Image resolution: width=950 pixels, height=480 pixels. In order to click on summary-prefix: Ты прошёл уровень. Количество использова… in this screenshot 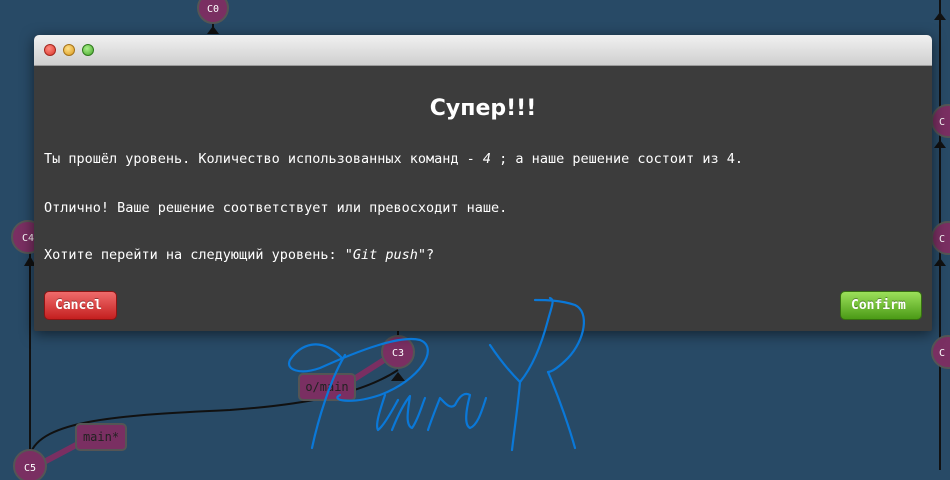, I will do `click(263, 159)`.